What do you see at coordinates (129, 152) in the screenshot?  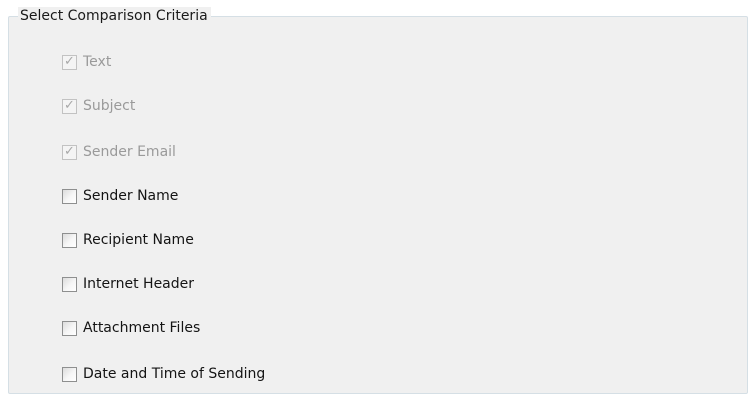 I see `checkbox-label: Sender Email` at bounding box center [129, 152].